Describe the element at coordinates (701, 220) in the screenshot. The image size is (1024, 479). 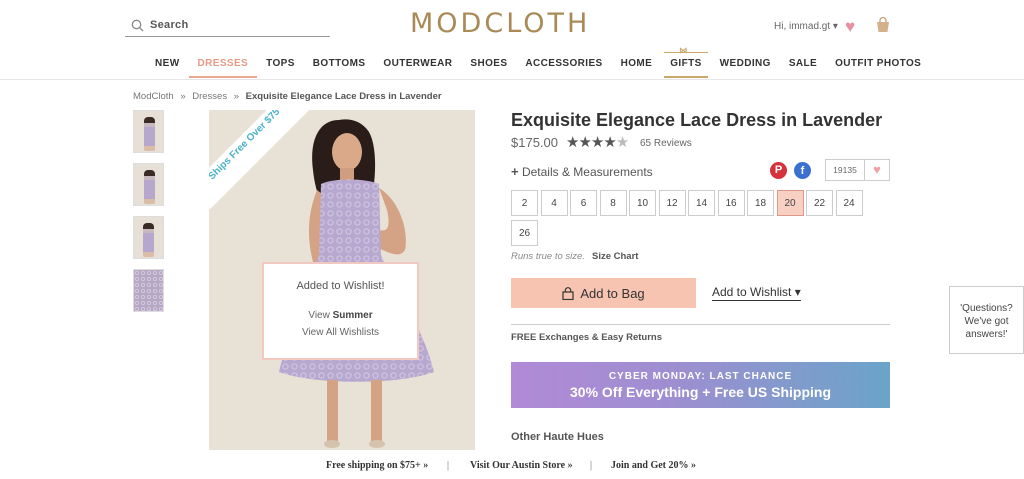
I see `size-selector: 2 4 6 8 10 12 14 16 18 20 22 24 26` at that location.